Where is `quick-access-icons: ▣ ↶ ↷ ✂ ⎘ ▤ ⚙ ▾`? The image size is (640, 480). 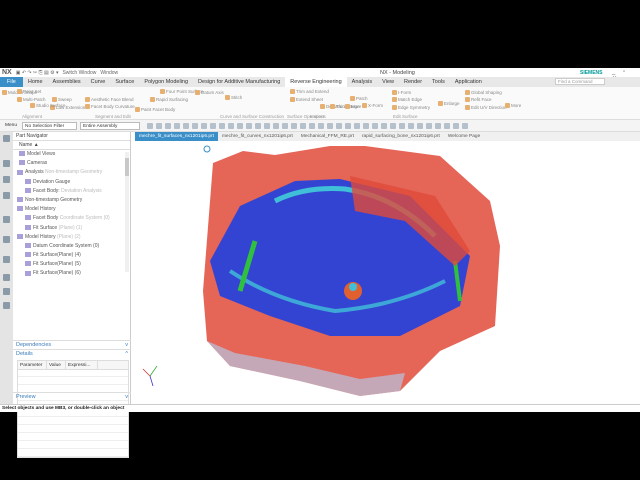
quick-access-icons: ▣ ↶ ↷ ✂ ⎘ ▤ ⚙ ▾ is located at coordinates (37, 73).